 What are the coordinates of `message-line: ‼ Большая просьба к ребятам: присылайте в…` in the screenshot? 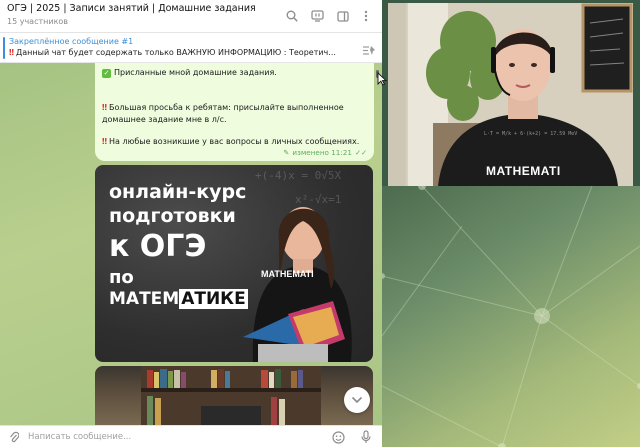 It's located at (223, 107).